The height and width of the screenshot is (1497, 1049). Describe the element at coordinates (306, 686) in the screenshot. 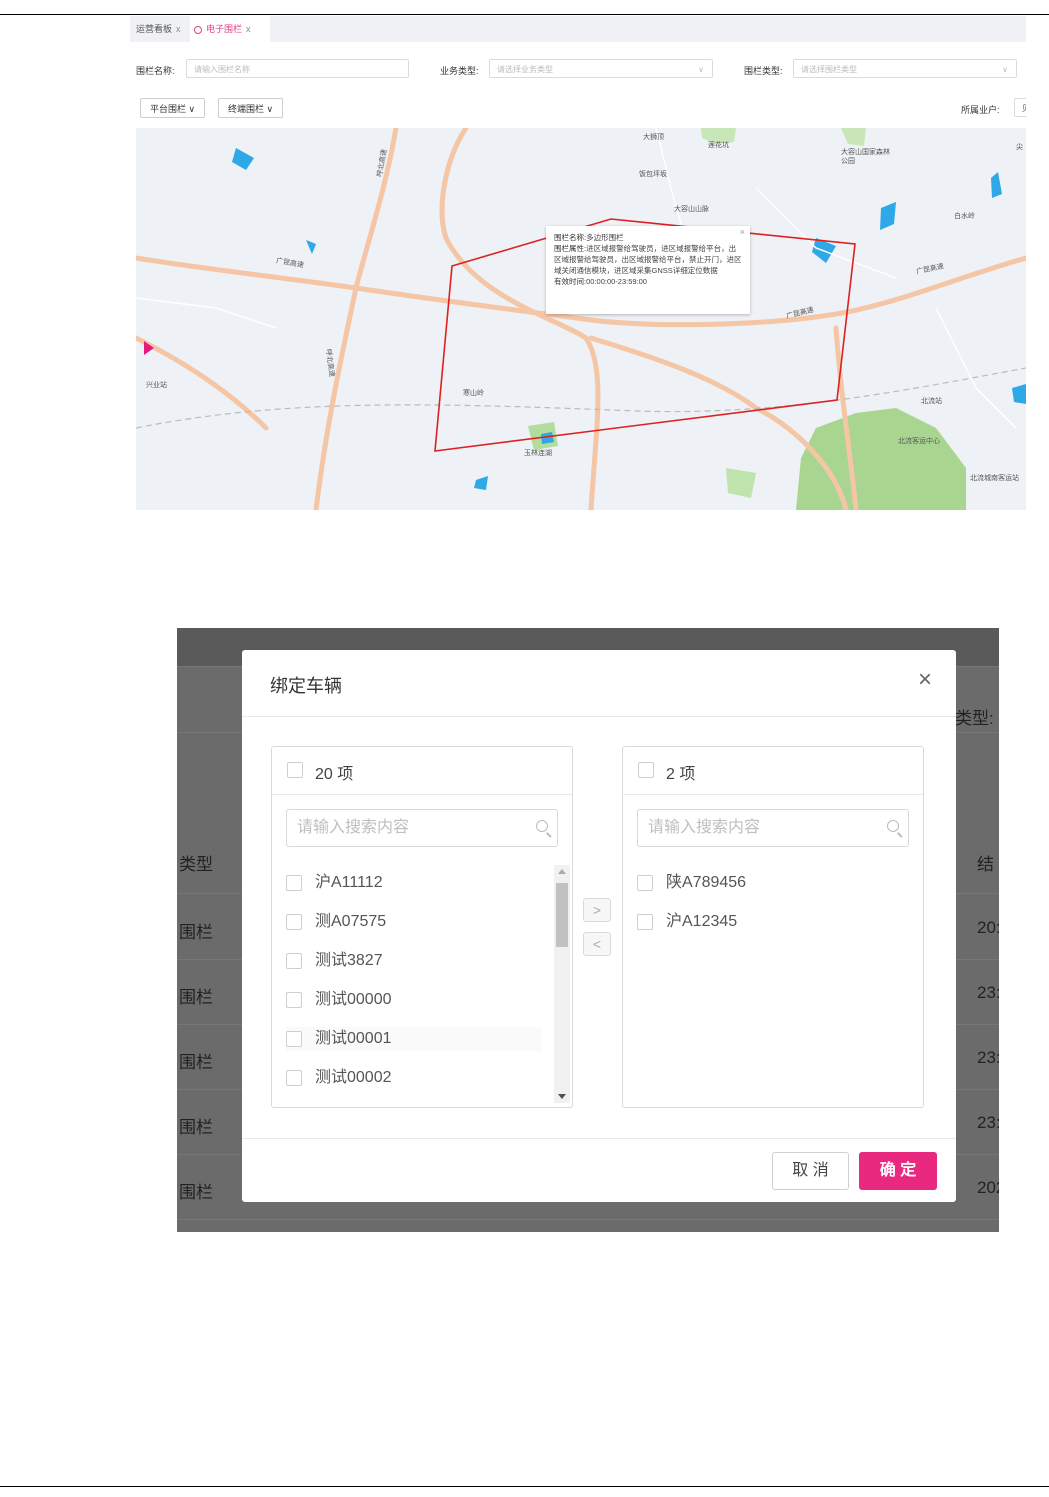

I see `modal-title: 绑定车辆` at that location.